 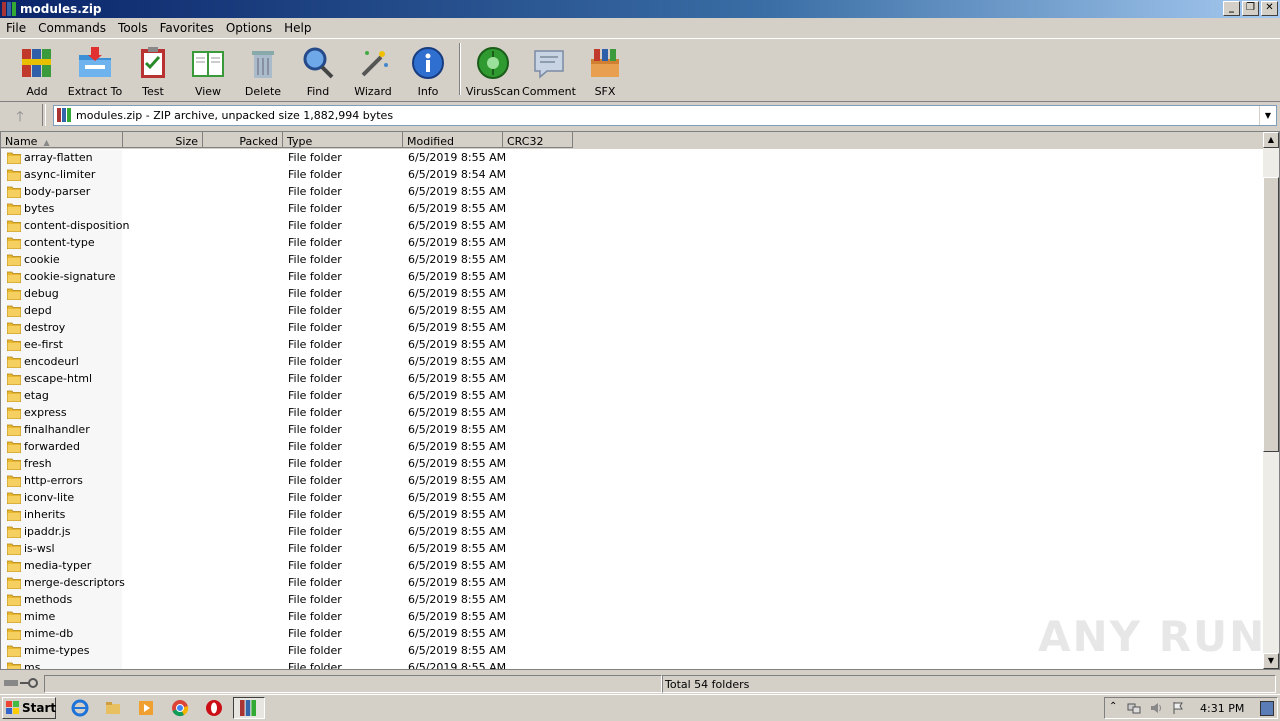 I want to click on table-row: forwarded File folder 6/5/2019 8:55 AM, so click(x=632, y=447).